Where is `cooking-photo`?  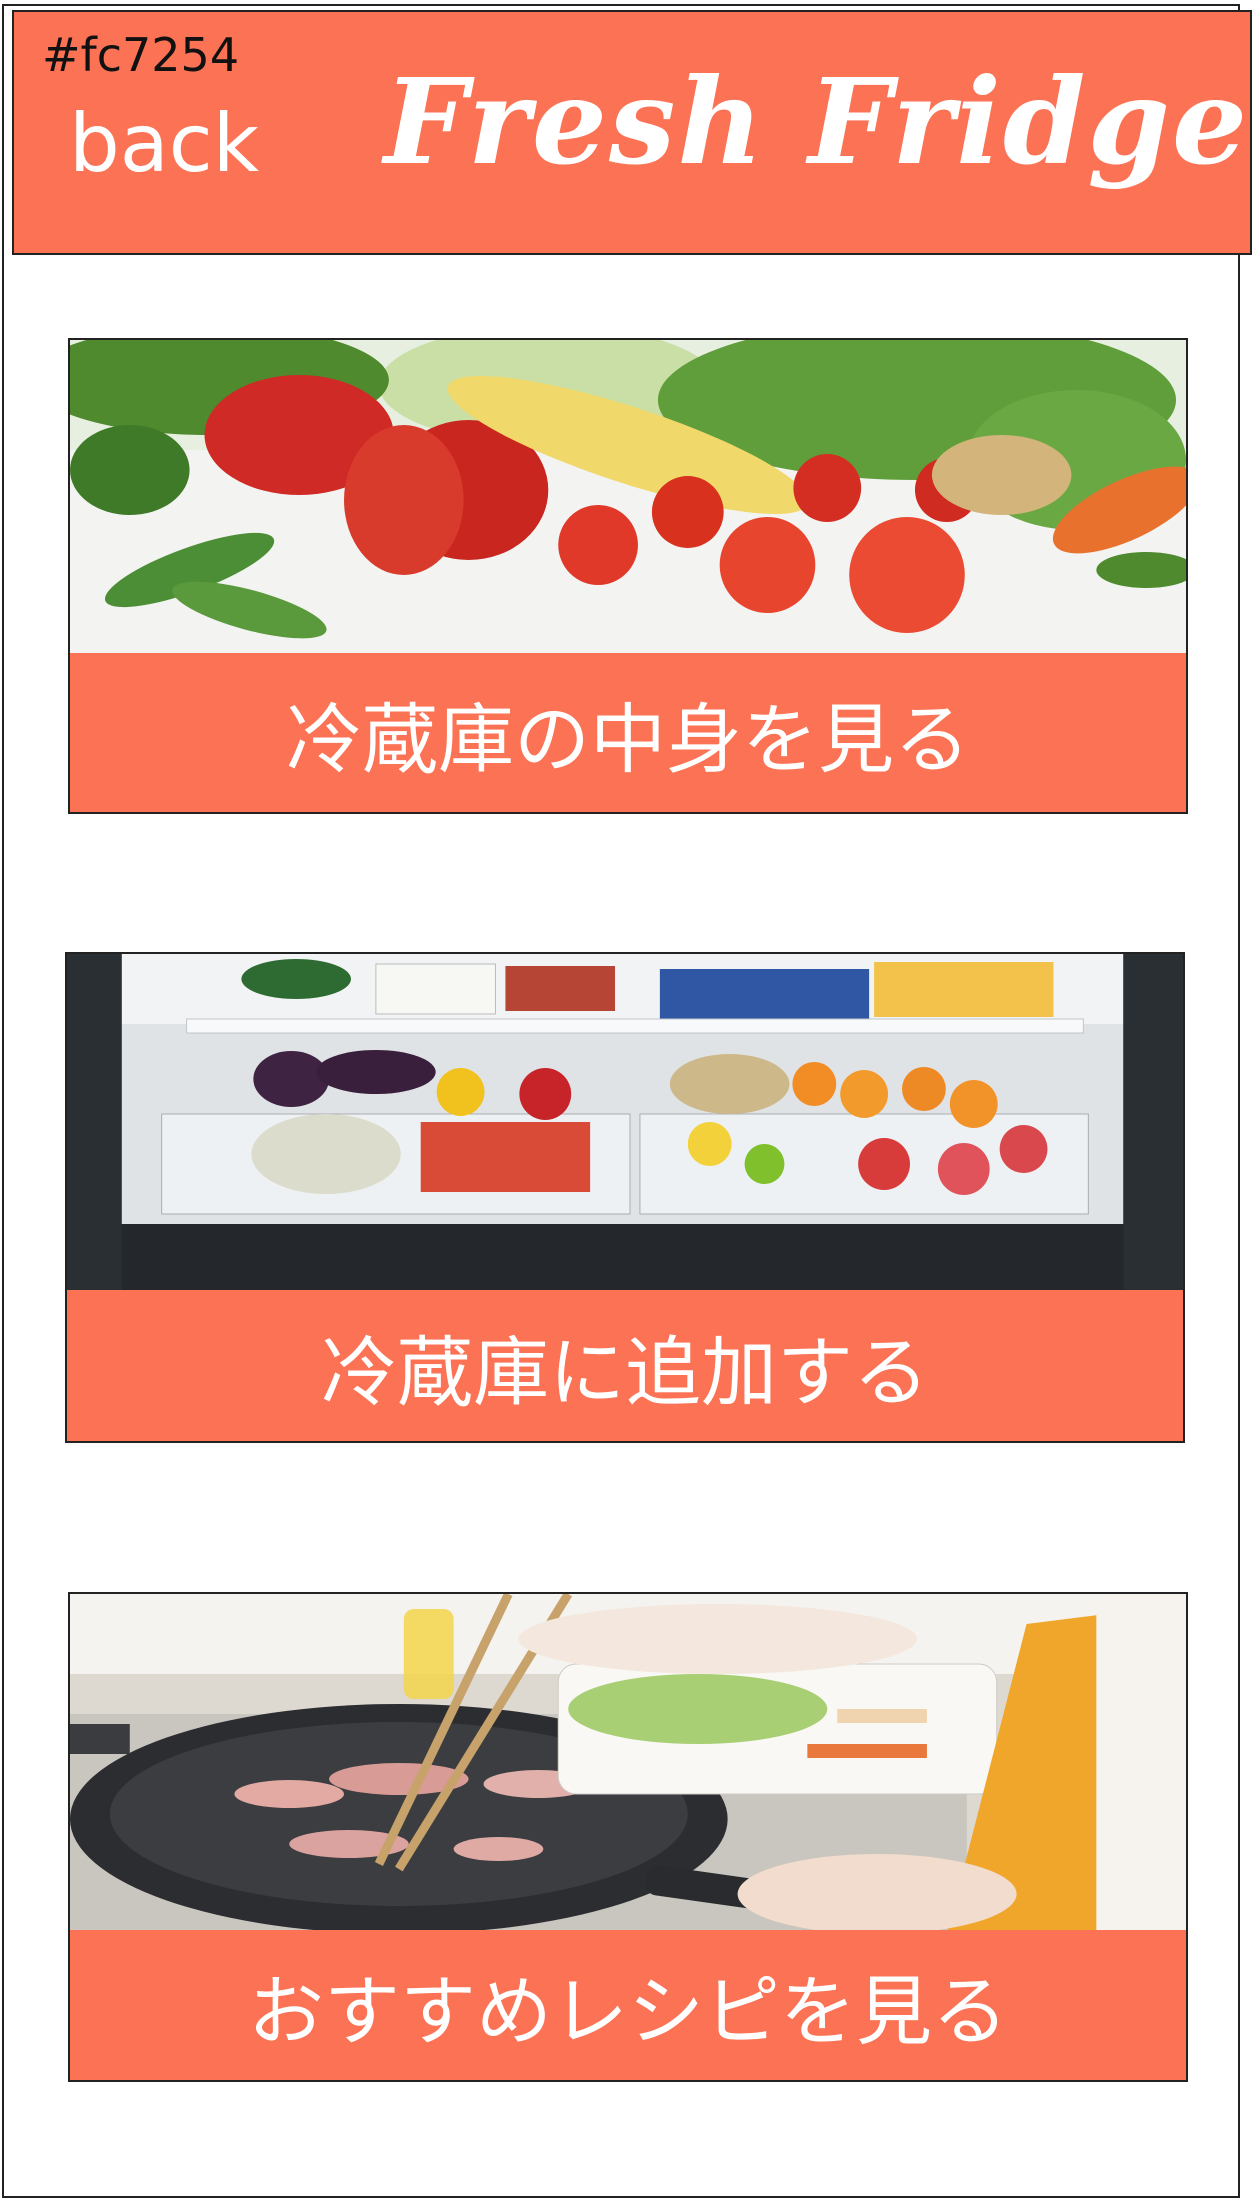
cooking-photo is located at coordinates (628, 1764).